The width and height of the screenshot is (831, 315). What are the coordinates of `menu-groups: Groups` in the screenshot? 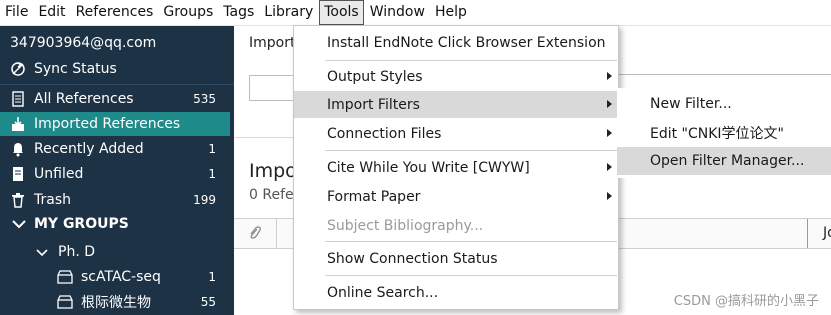 It's located at (188, 12).